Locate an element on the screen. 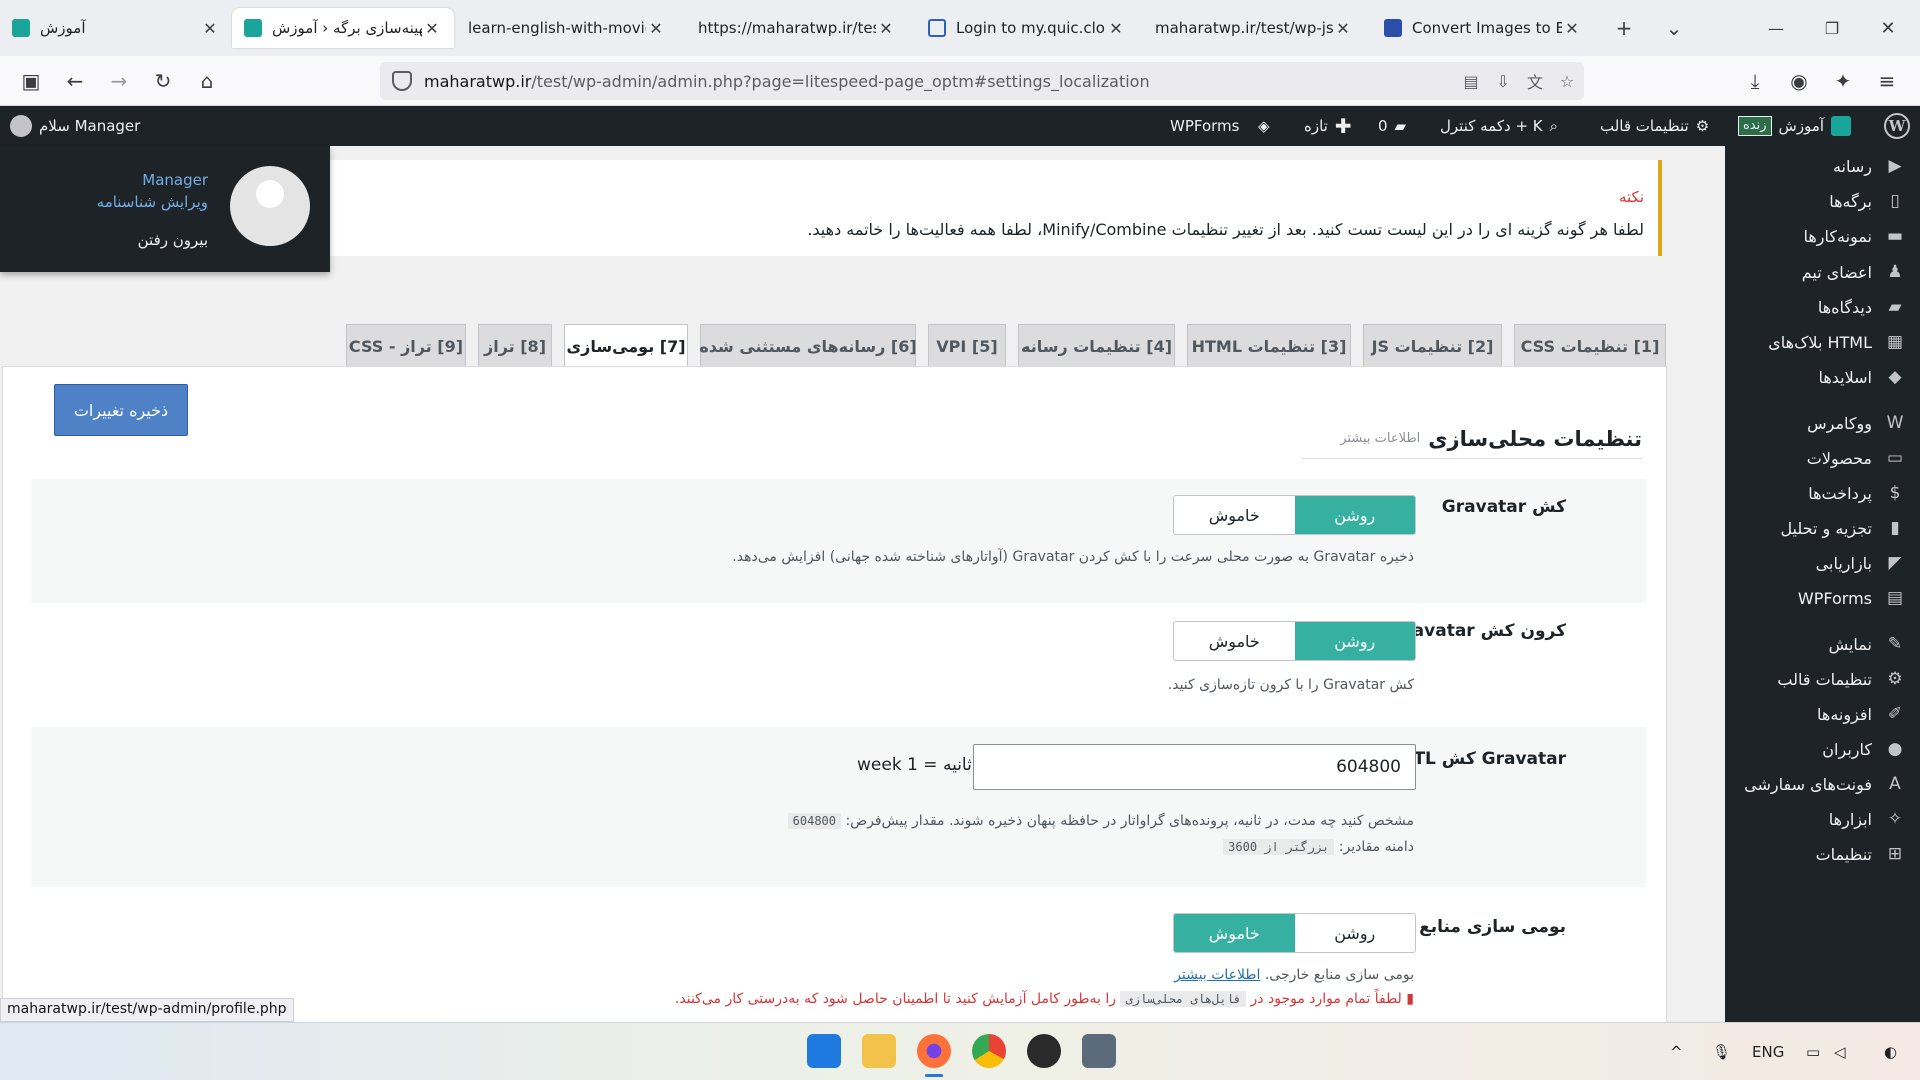 The height and width of the screenshot is (1080, 1920). close-window-button: ✕ is located at coordinates (1888, 28).